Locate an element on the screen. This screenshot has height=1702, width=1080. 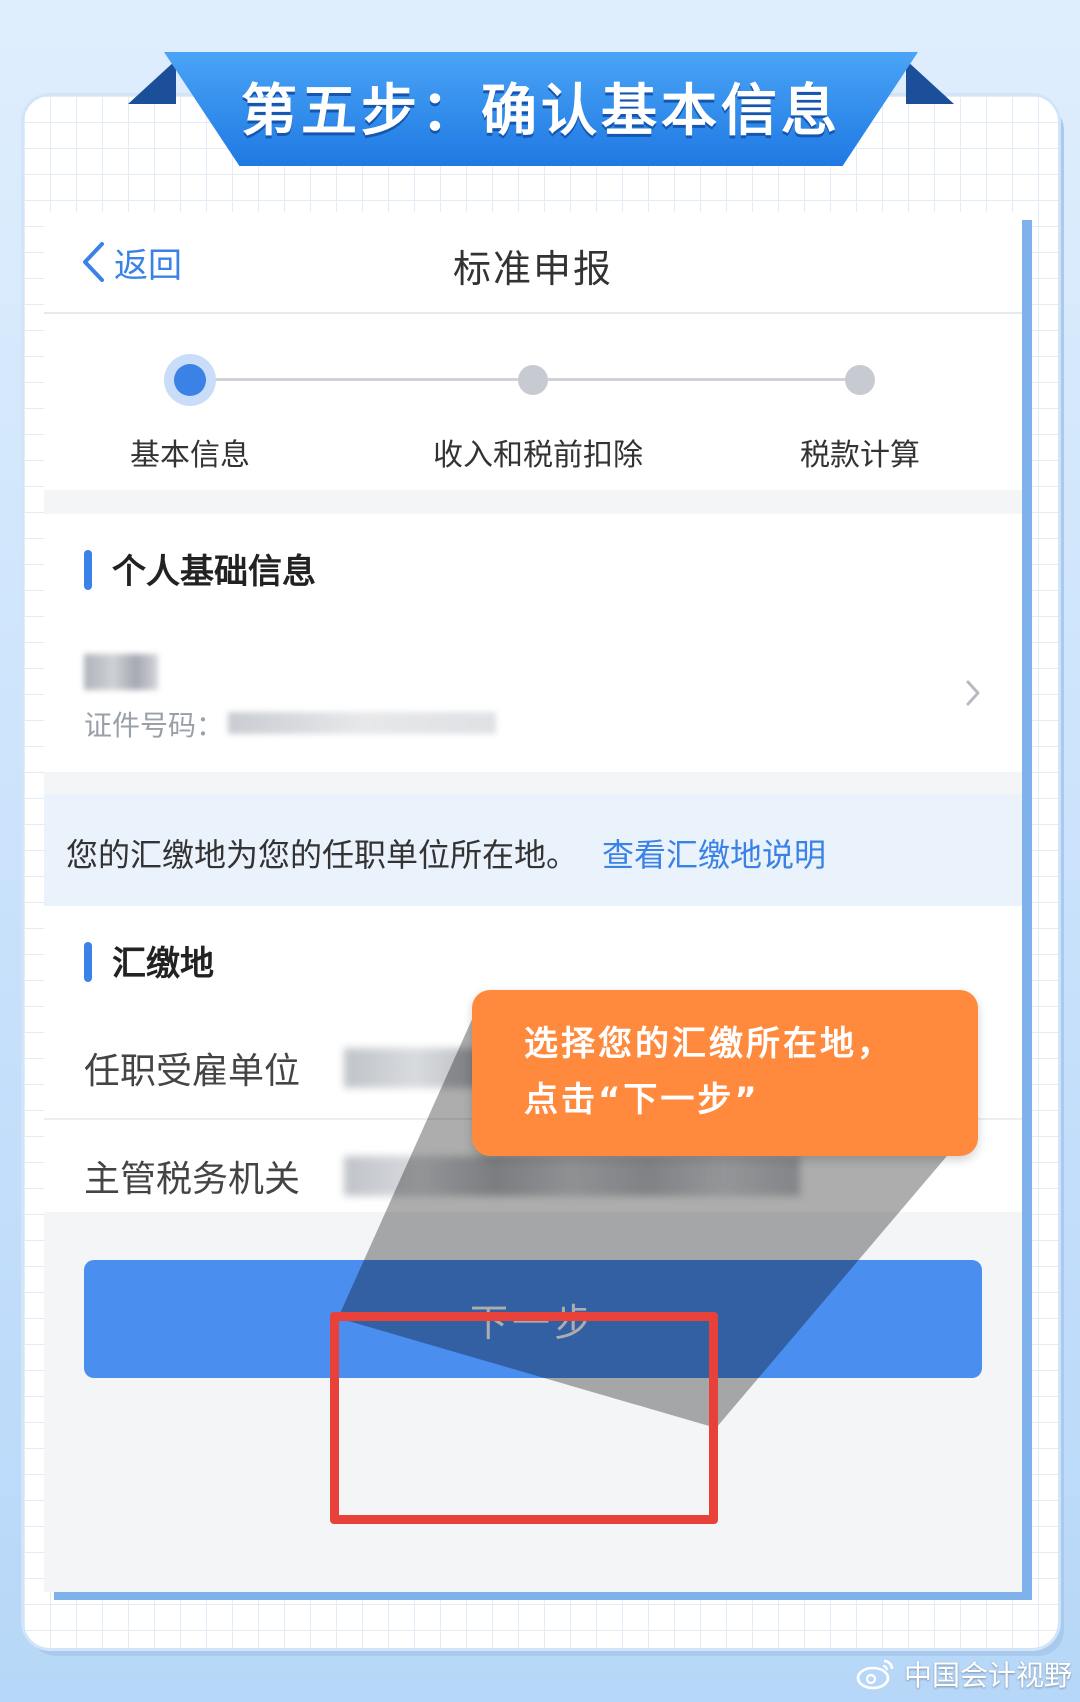
banner-fold-left is located at coordinates (152, 82).